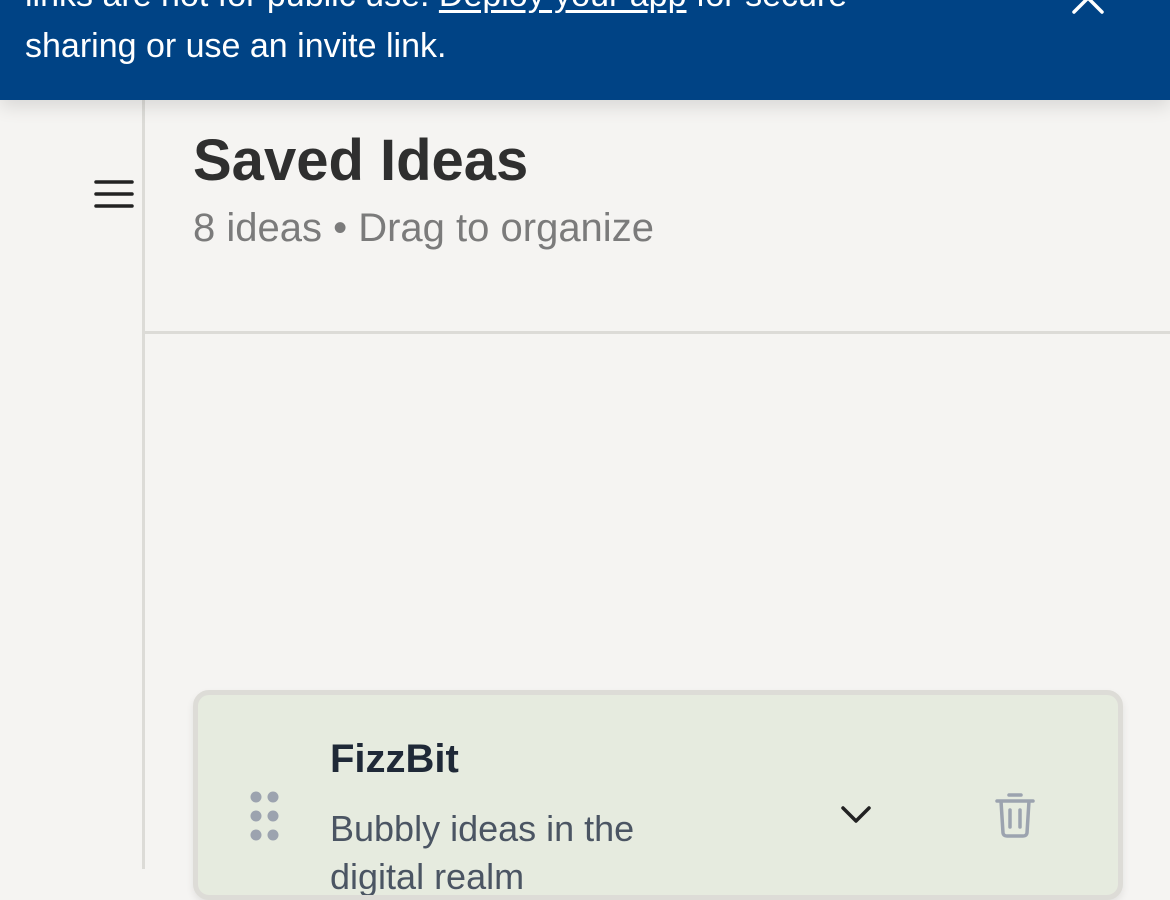  What do you see at coordinates (423, 228) in the screenshot?
I see `page-subtitle: 8 ideas • Drag to organize` at bounding box center [423, 228].